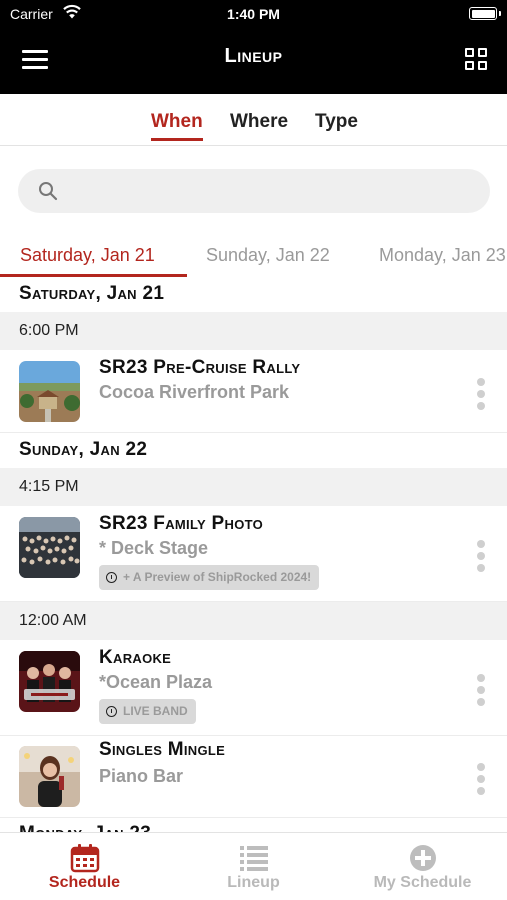  I want to click on time-header: 6:00 PM, so click(253, 331).